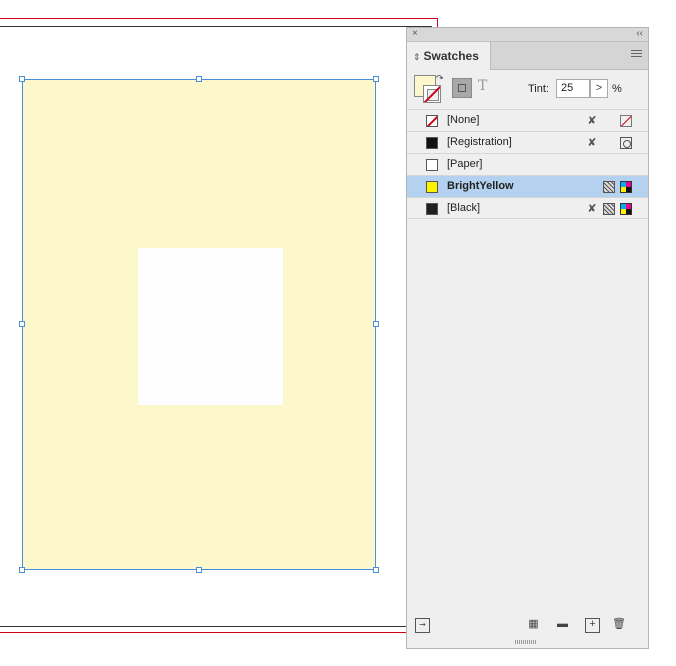 The width and height of the screenshot is (676, 666). What do you see at coordinates (619, 624) in the screenshot?
I see `delete-swatch-icon: 🗑` at bounding box center [619, 624].